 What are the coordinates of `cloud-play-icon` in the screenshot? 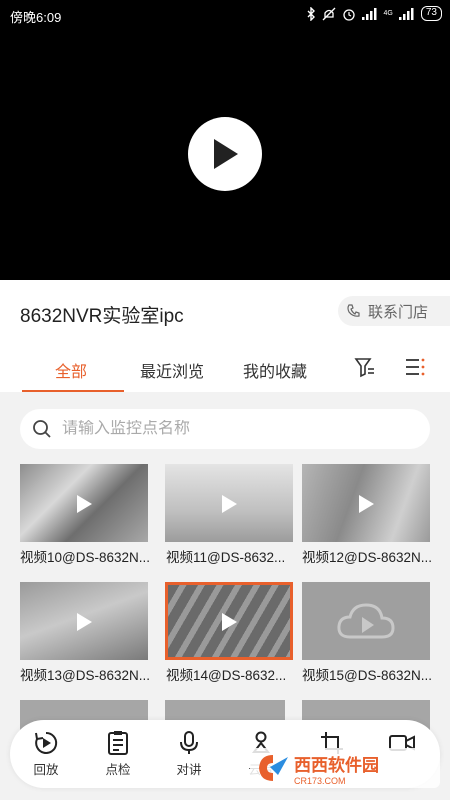 It's located at (366, 621).